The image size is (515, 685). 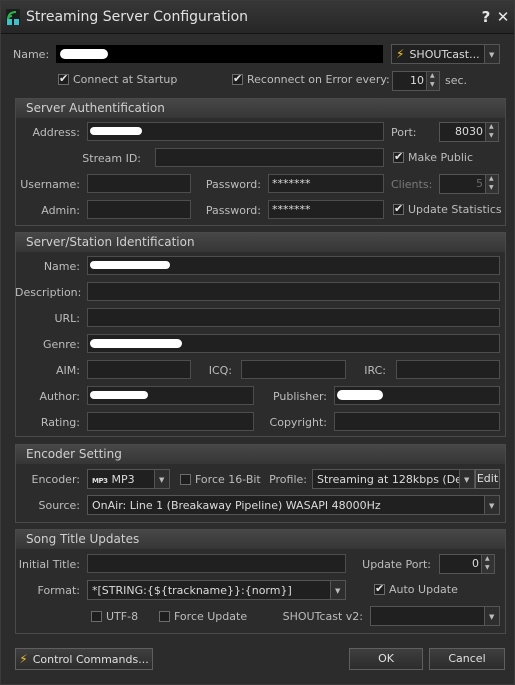 I want to click on station-identification-header: Server/Station Identification, so click(x=260, y=242).